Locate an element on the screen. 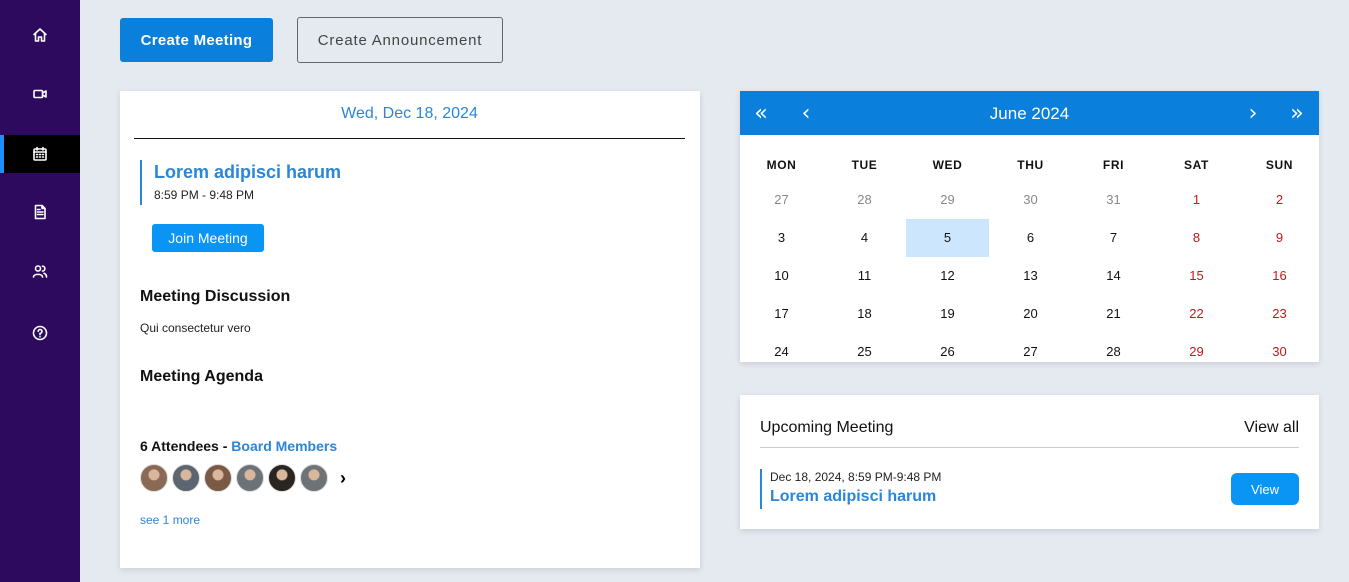 This screenshot has height=582, width=1349. calendar-day: 6 is located at coordinates (1030, 238).